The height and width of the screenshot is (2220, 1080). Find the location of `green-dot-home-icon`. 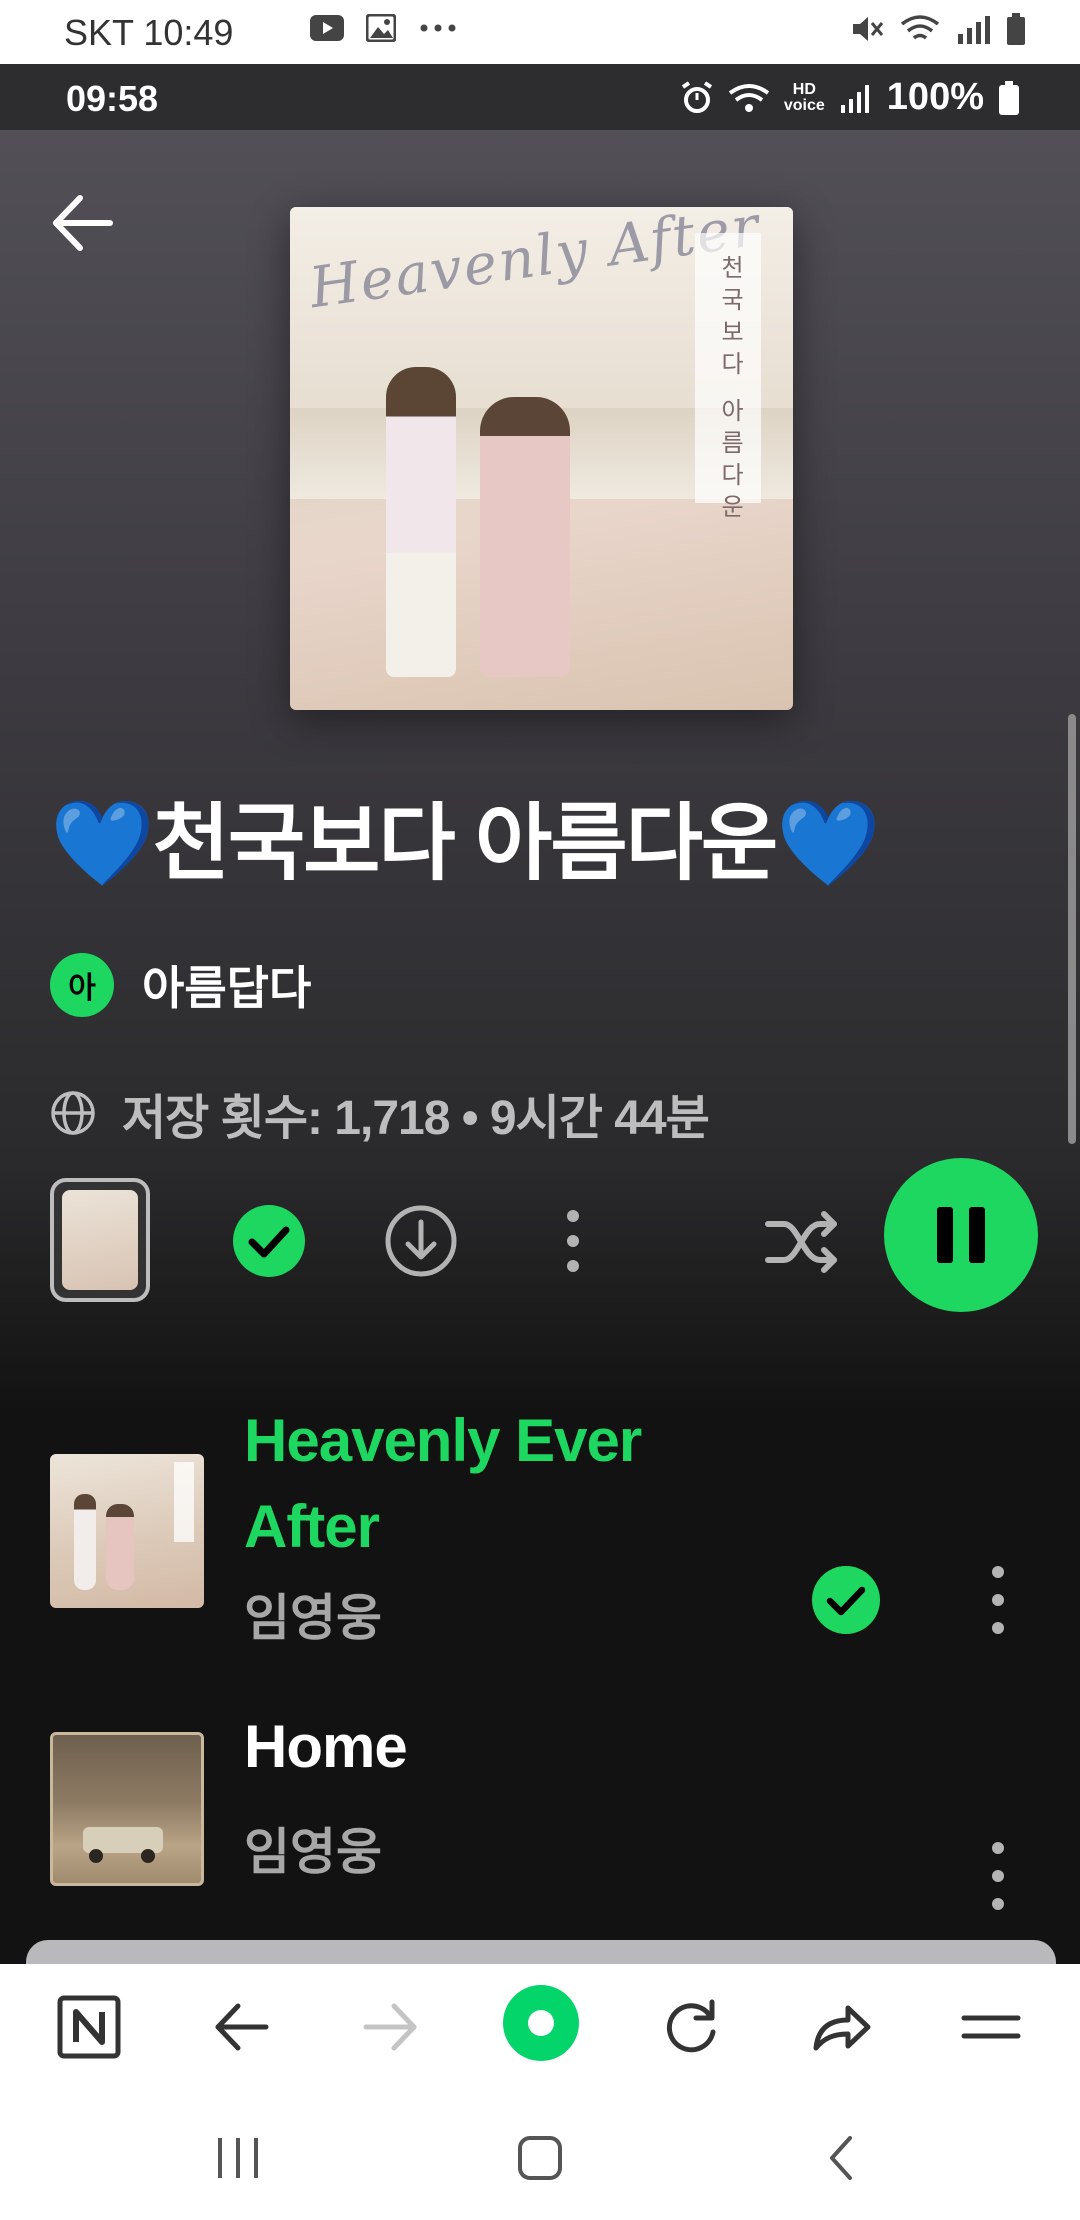

green-dot-home-icon is located at coordinates (541, 2023).